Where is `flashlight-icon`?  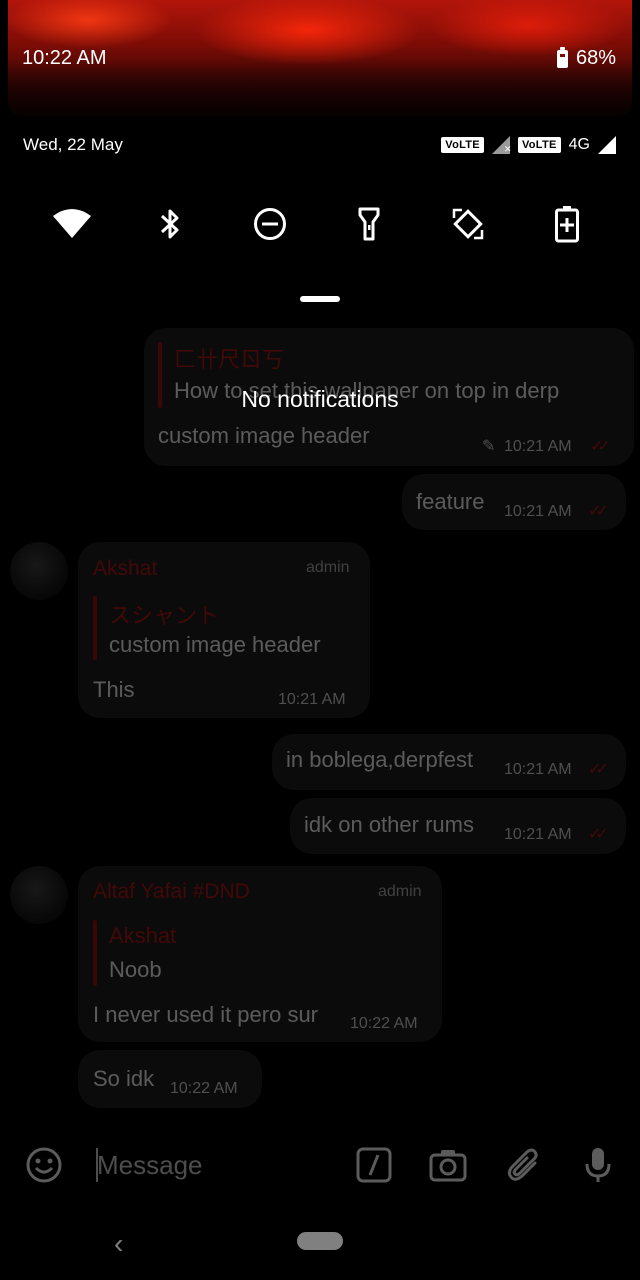
flashlight-icon is located at coordinates (369, 224).